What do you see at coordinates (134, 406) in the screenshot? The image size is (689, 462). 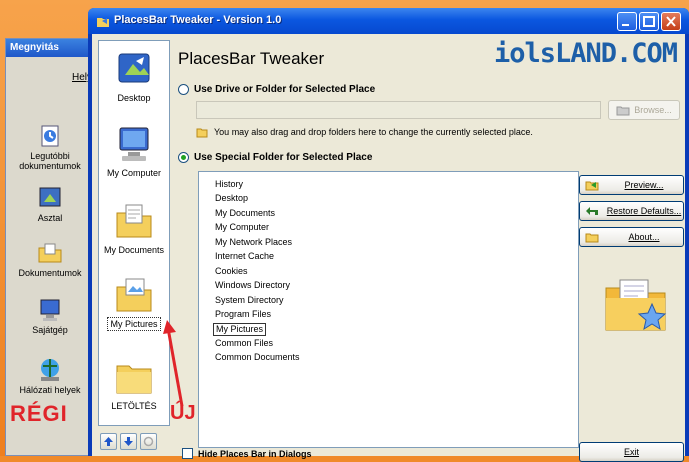 I see `place-label: LETÖLTÉS` at bounding box center [134, 406].